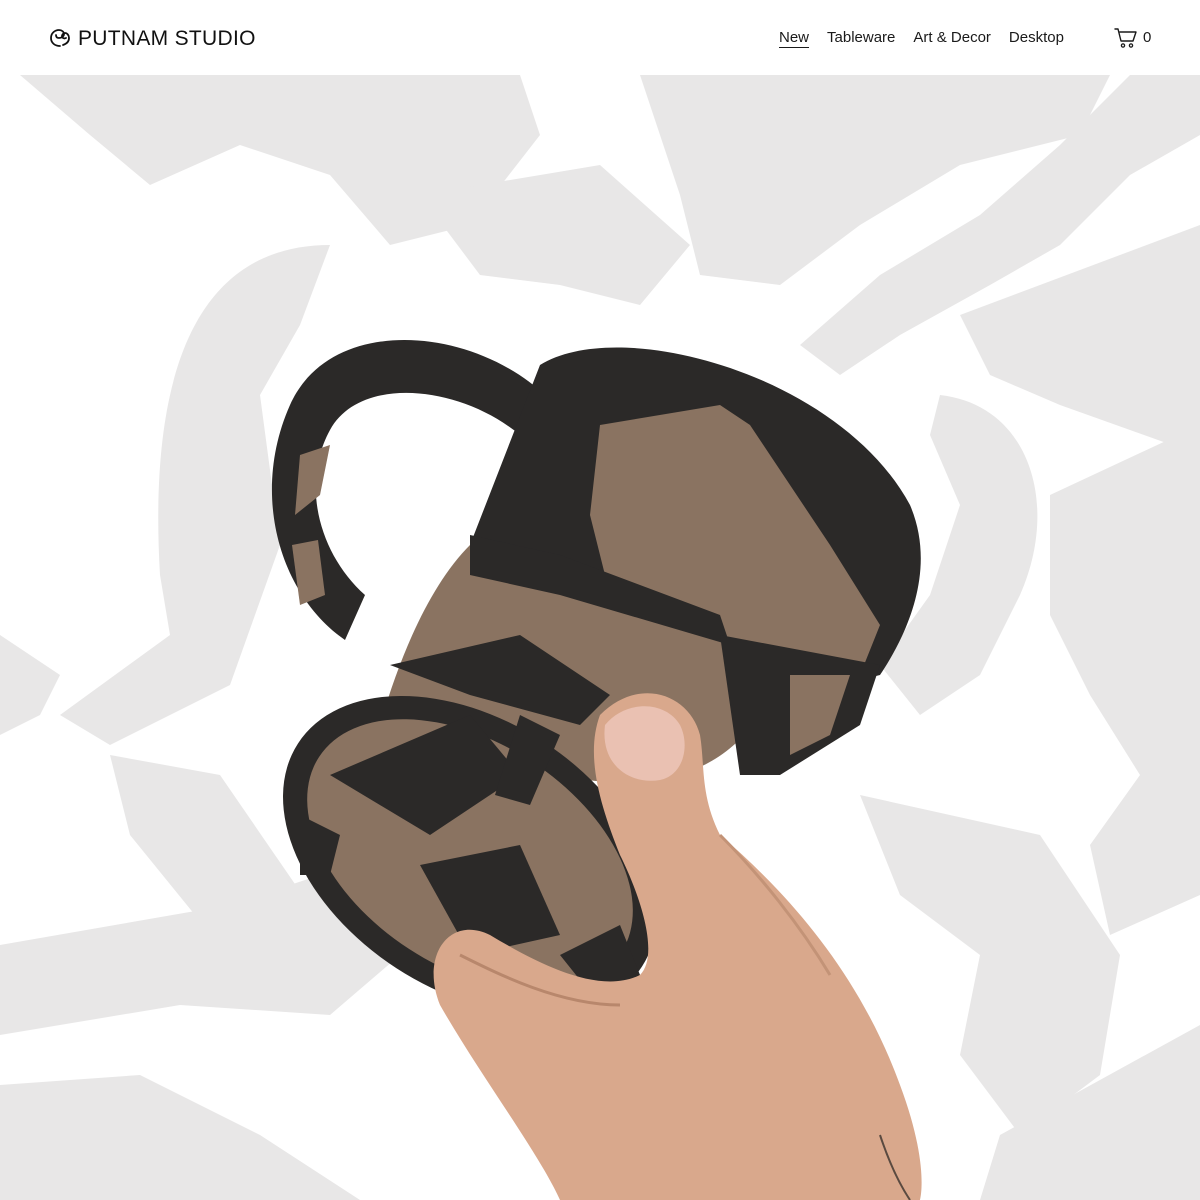 The image size is (1200, 1200). What do you see at coordinates (861, 38) in the screenshot?
I see `nav-item-tableware: Tableware` at bounding box center [861, 38].